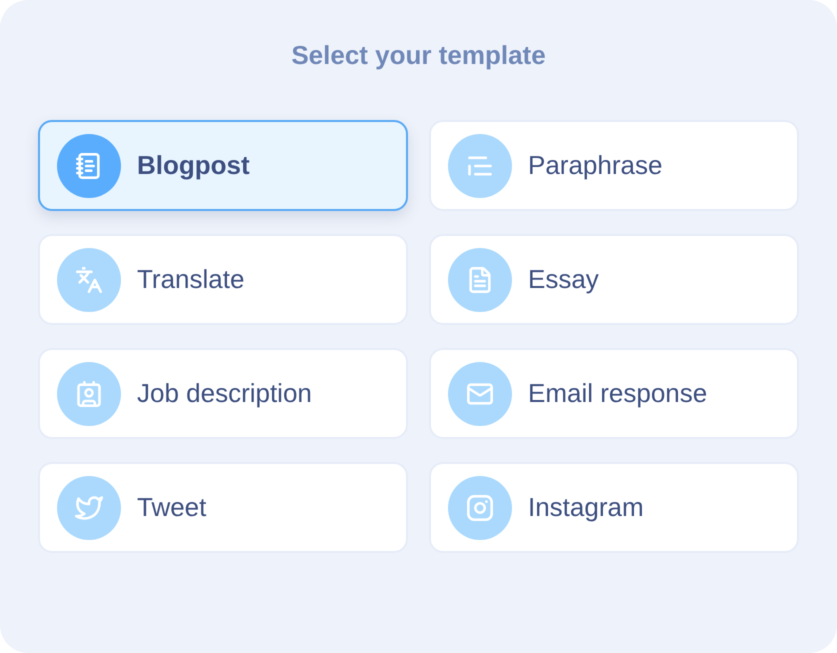 The image size is (837, 653). I want to click on translate-icon, so click(89, 280).